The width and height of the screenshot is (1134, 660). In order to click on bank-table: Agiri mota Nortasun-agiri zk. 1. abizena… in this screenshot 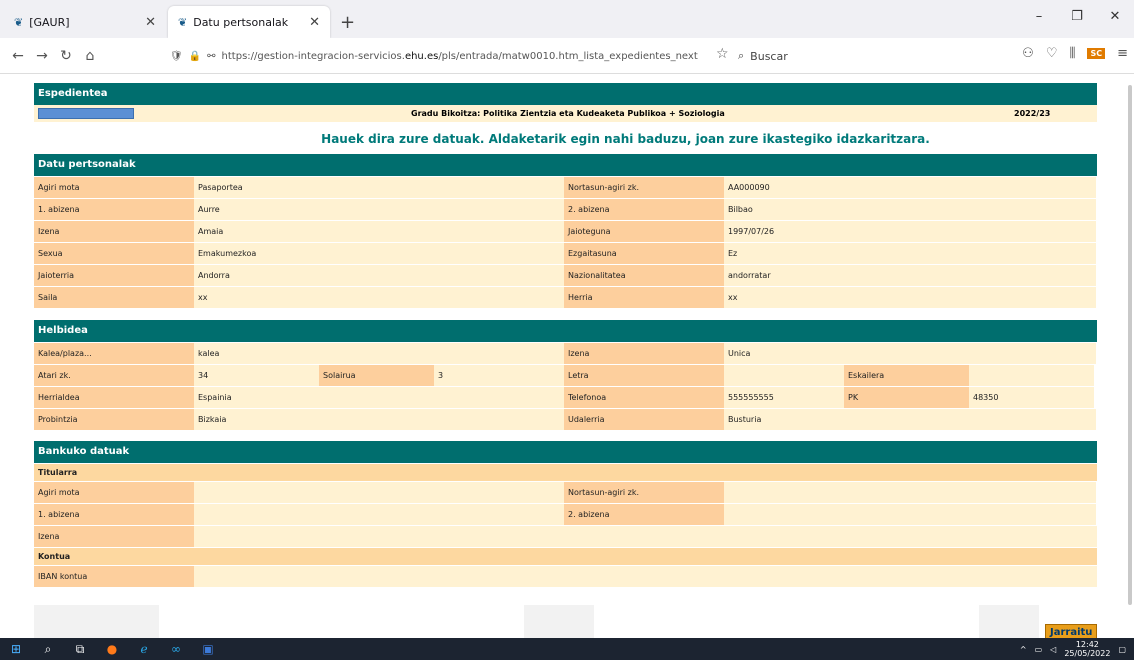, I will do `click(565, 514)`.